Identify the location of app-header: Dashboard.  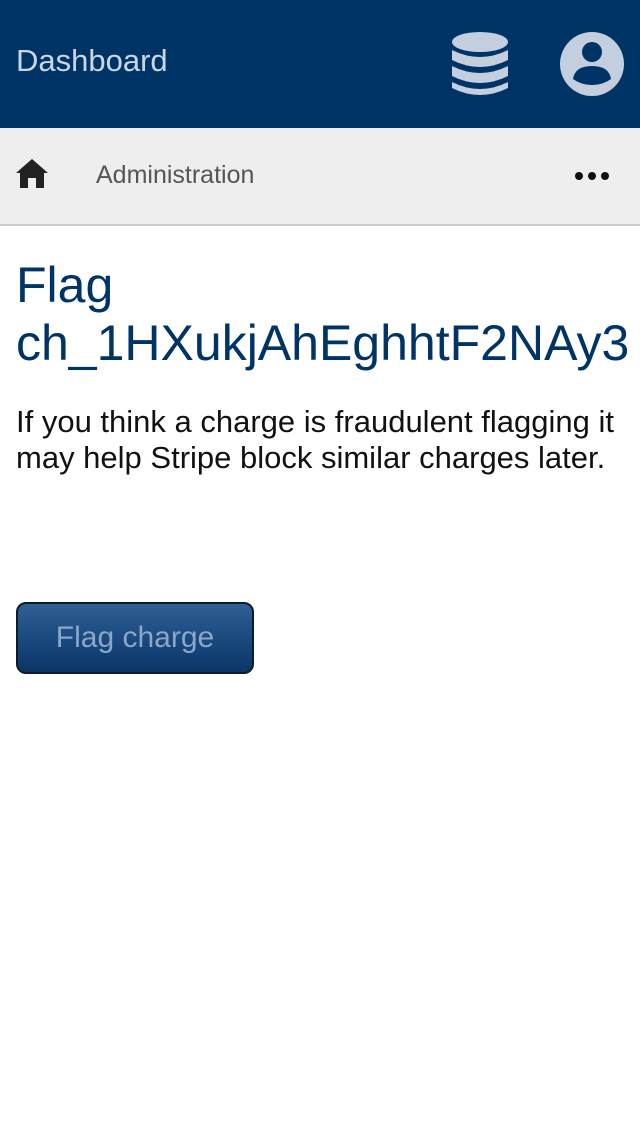
(320, 64).